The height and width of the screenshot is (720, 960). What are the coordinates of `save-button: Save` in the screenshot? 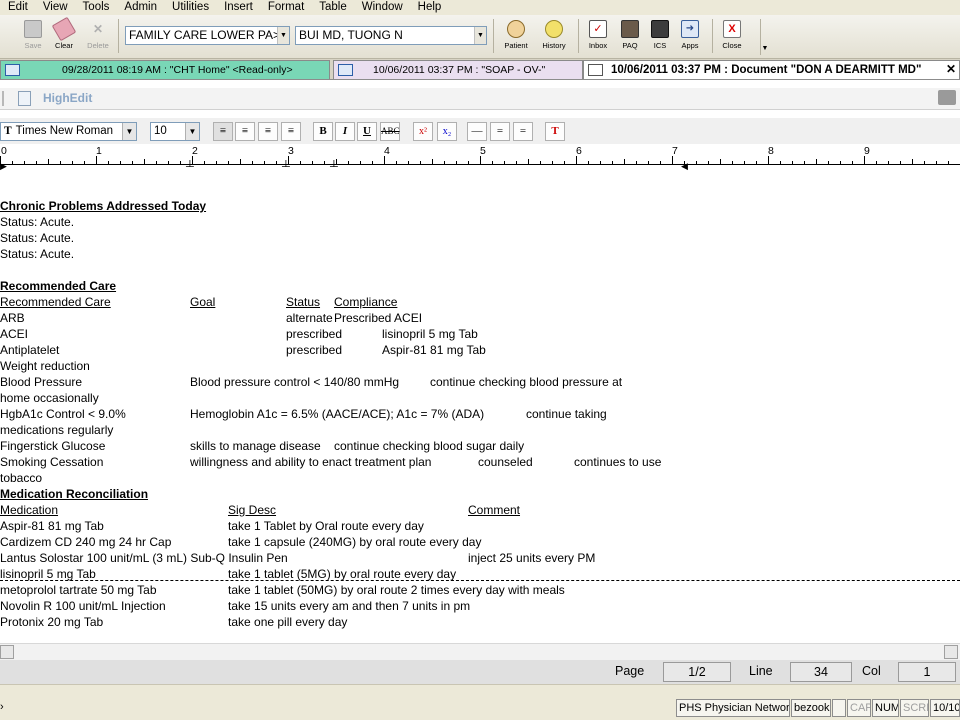 It's located at (33, 36).